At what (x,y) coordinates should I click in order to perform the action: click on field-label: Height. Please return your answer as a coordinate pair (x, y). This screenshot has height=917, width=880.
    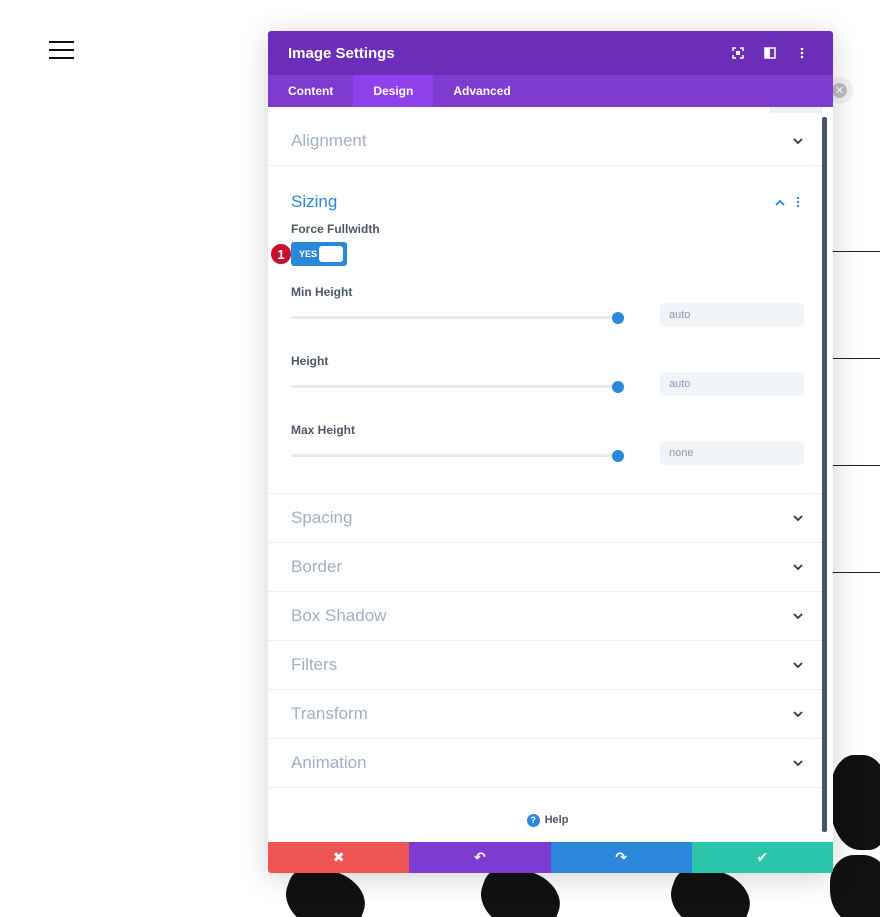
    Looking at the image, I should click on (310, 361).